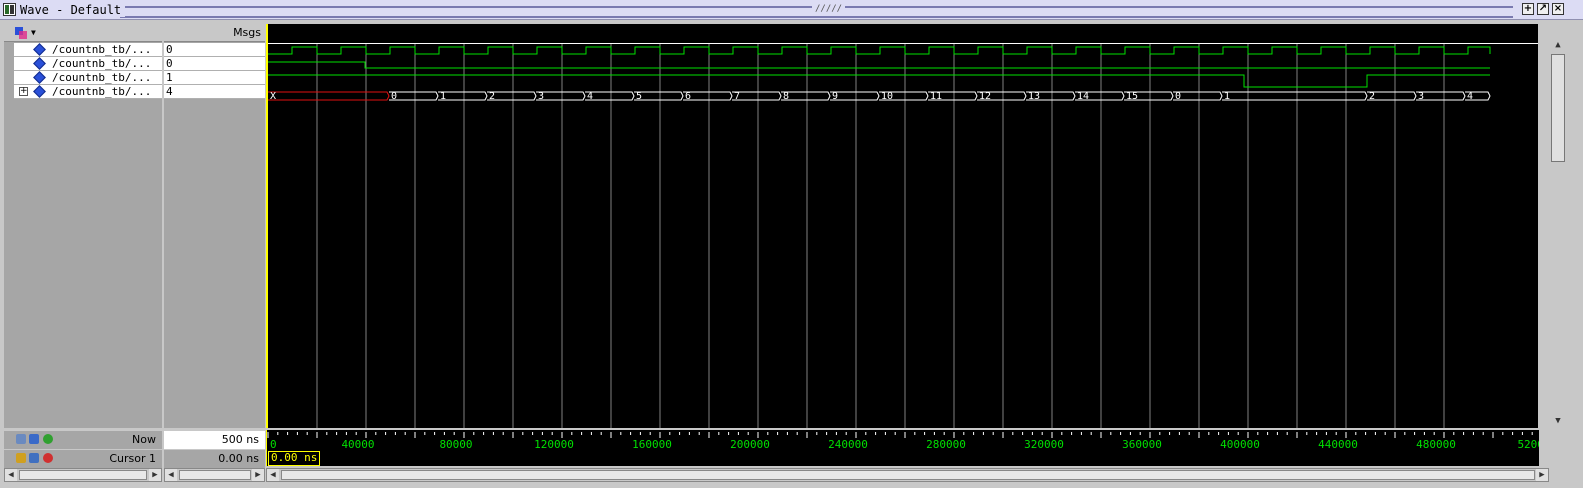  What do you see at coordinates (1240, 444) in the screenshot?
I see `ruler-label: 400000` at bounding box center [1240, 444].